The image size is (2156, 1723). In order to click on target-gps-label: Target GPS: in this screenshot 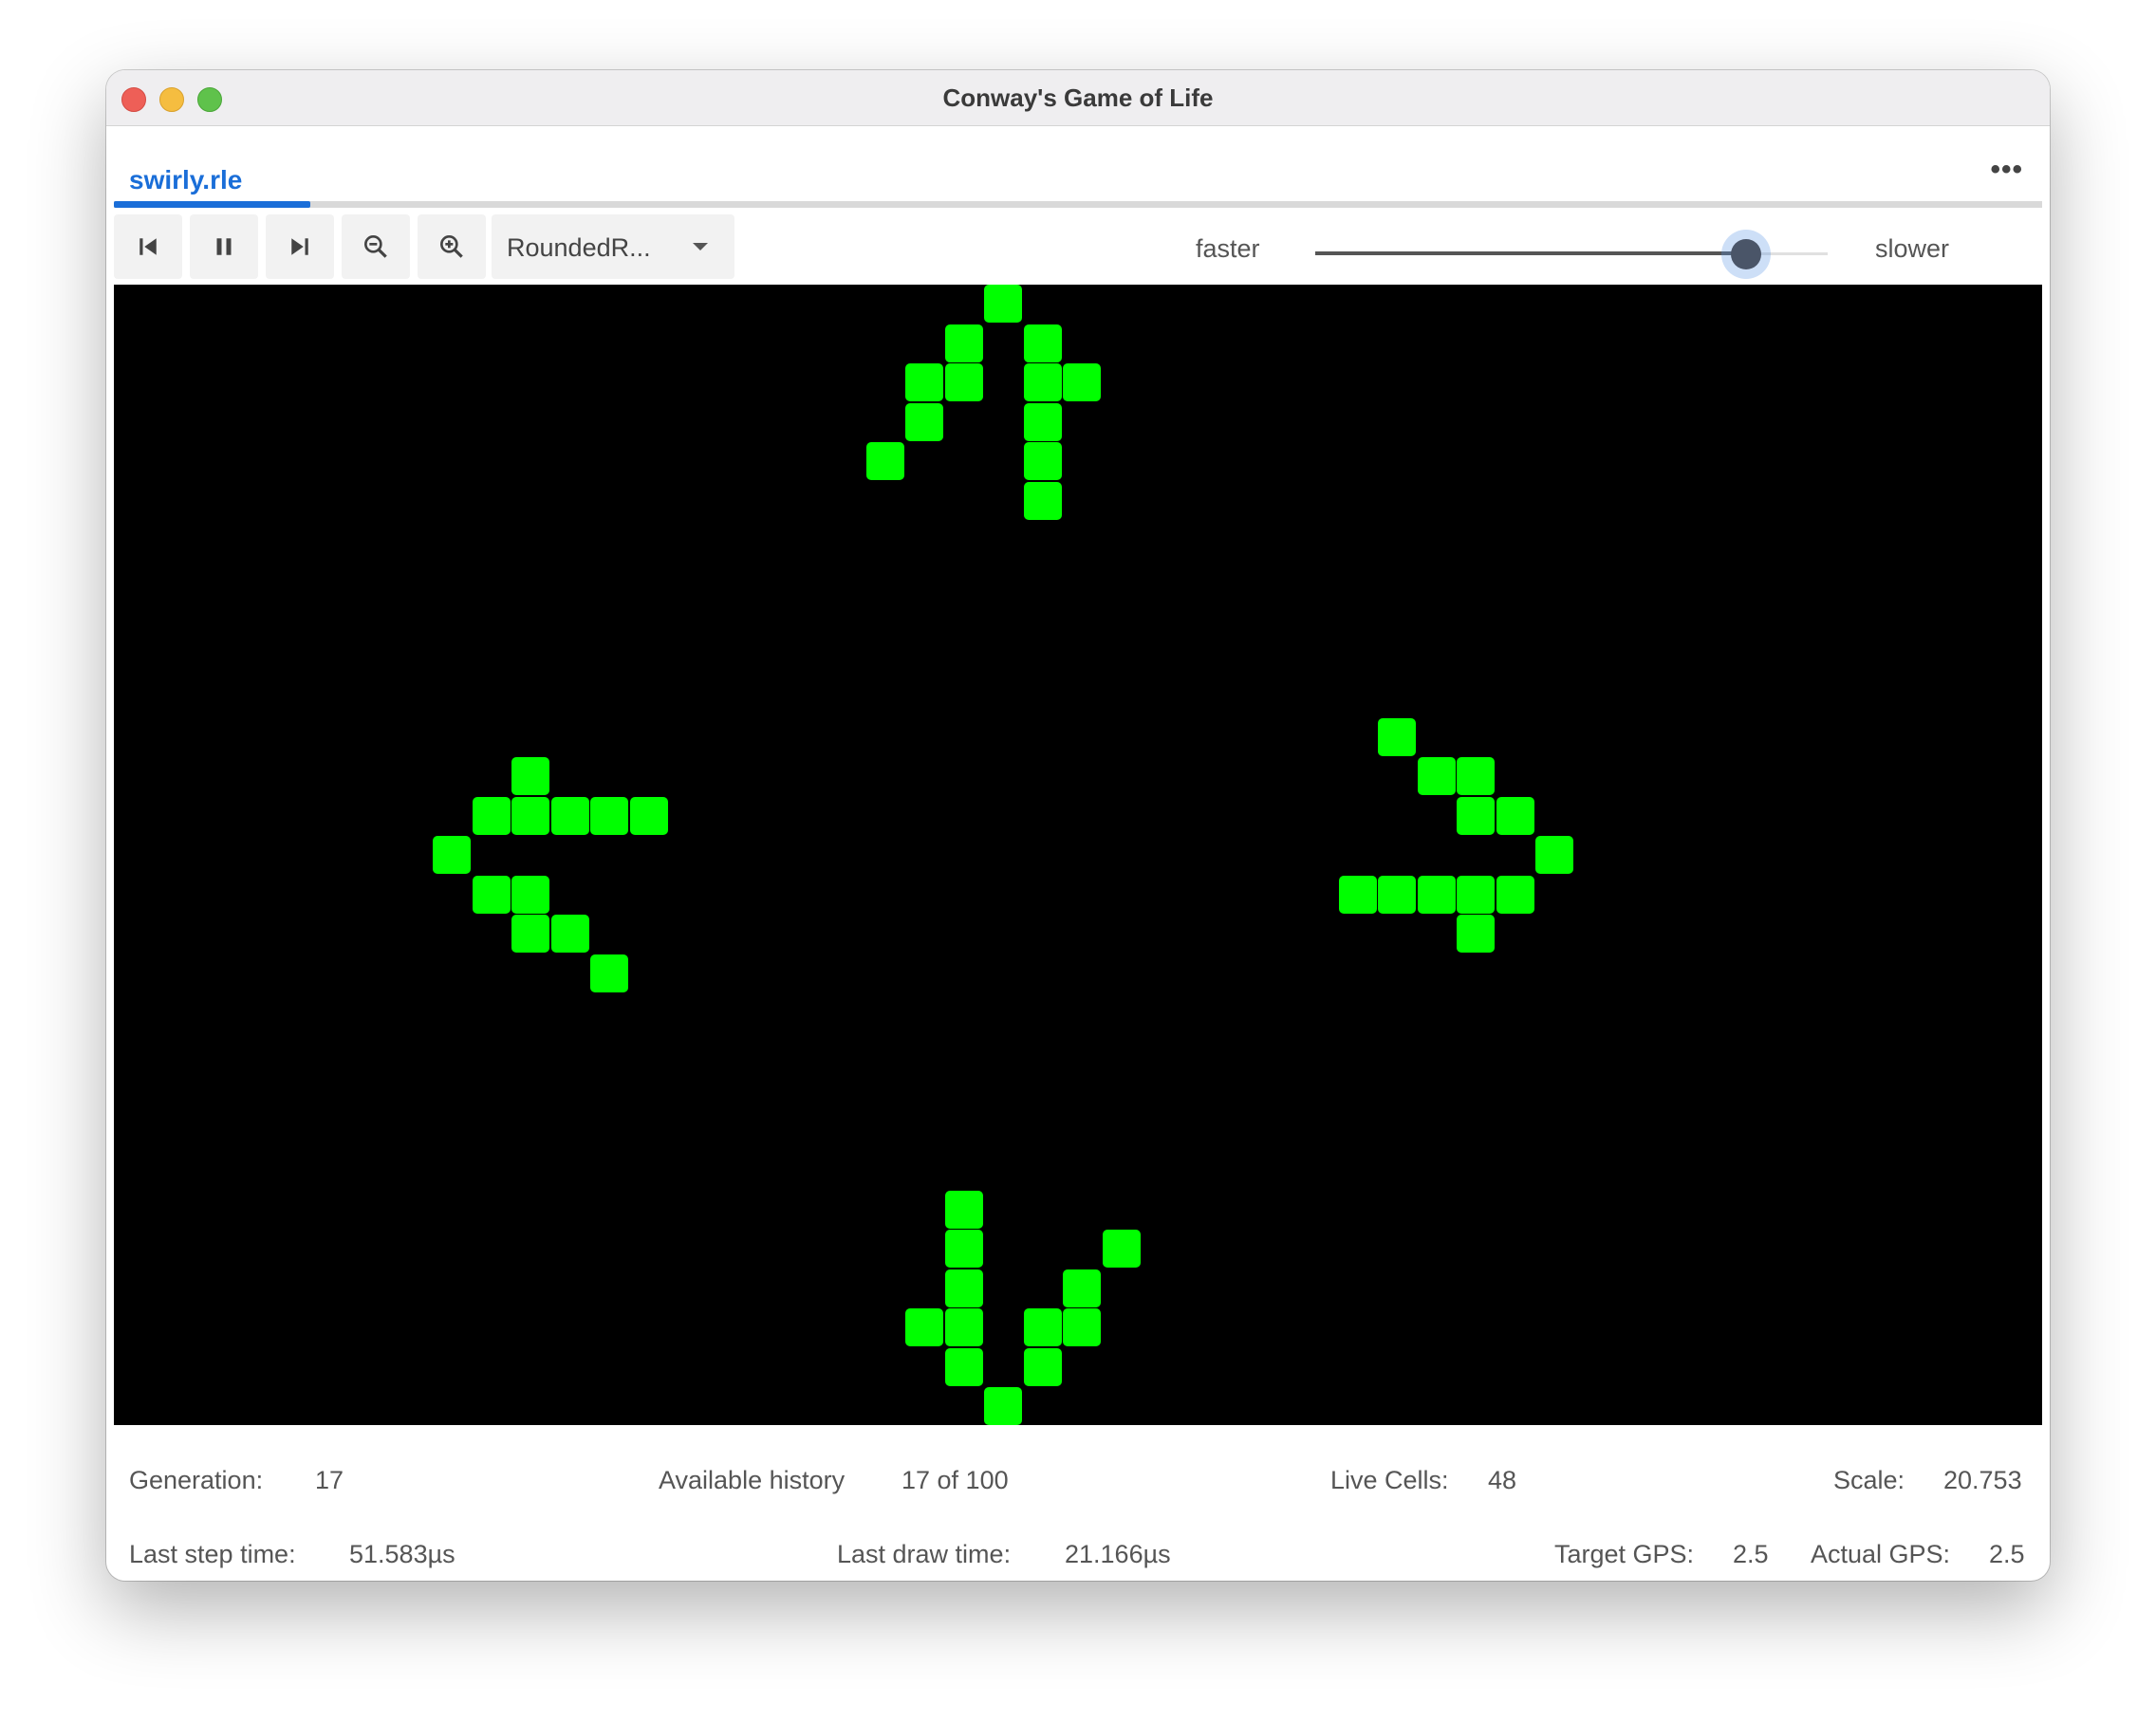, I will do `click(1624, 1554)`.